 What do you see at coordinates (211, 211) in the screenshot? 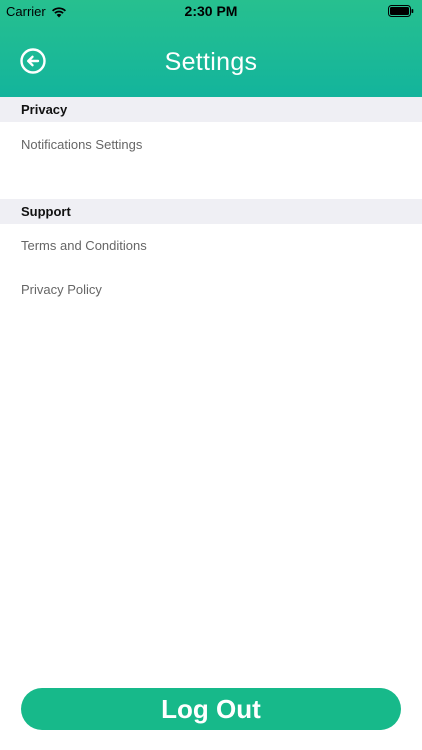
I see `section-header-support: Support` at bounding box center [211, 211].